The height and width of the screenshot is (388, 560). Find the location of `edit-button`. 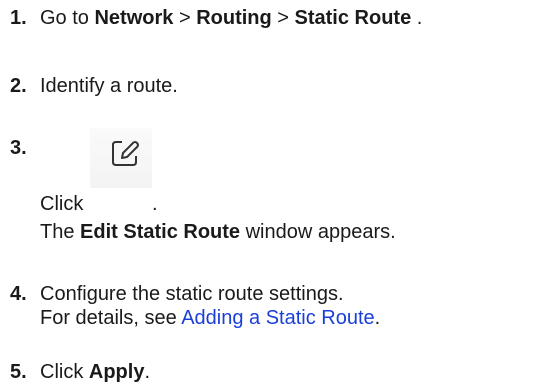

edit-button is located at coordinates (121, 158).